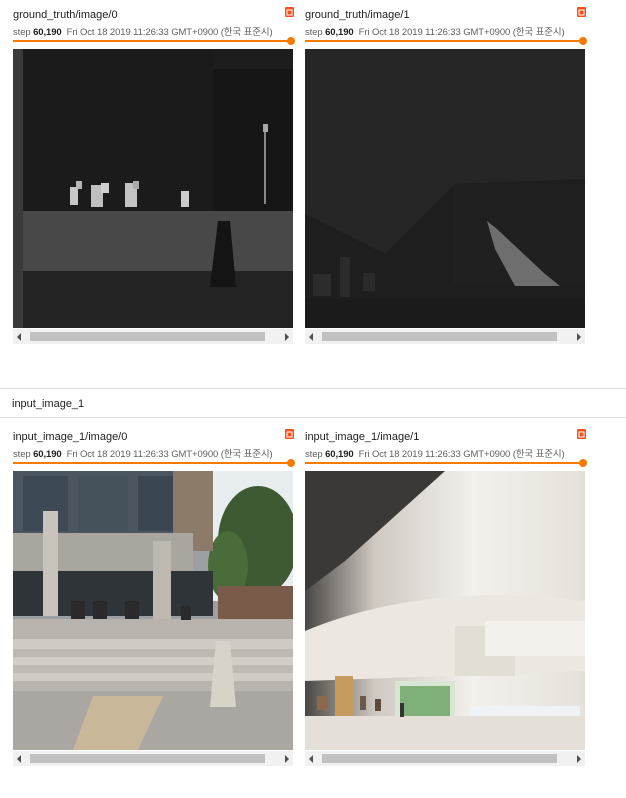 Image resolution: width=626 pixels, height=798 pixels. I want to click on card-title: ground_truth/image/0, so click(65, 15).